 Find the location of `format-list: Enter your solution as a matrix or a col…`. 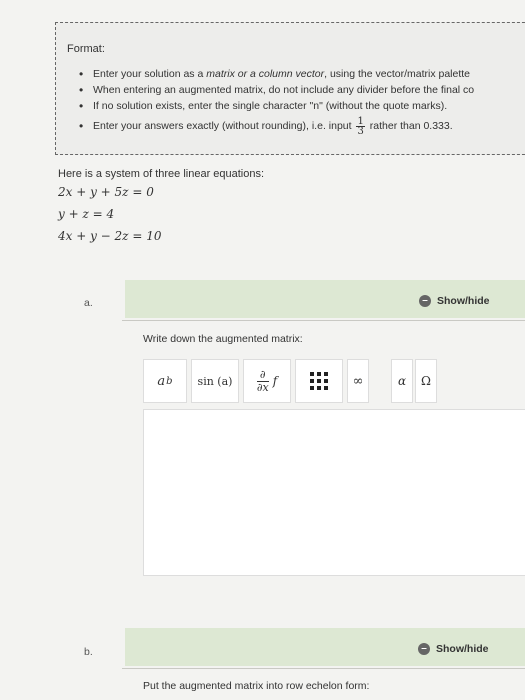

format-list: Enter your solution as a matrix or a col… is located at coordinates (276, 101).